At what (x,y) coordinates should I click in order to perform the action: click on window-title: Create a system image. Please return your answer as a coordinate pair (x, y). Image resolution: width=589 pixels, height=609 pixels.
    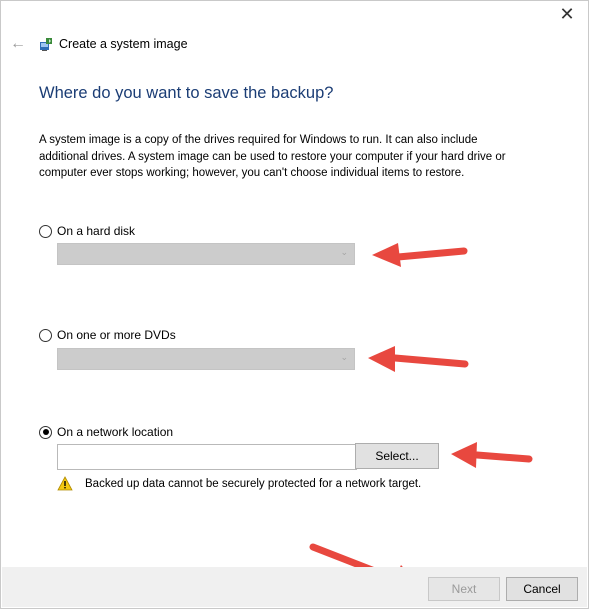
    Looking at the image, I should click on (123, 44).